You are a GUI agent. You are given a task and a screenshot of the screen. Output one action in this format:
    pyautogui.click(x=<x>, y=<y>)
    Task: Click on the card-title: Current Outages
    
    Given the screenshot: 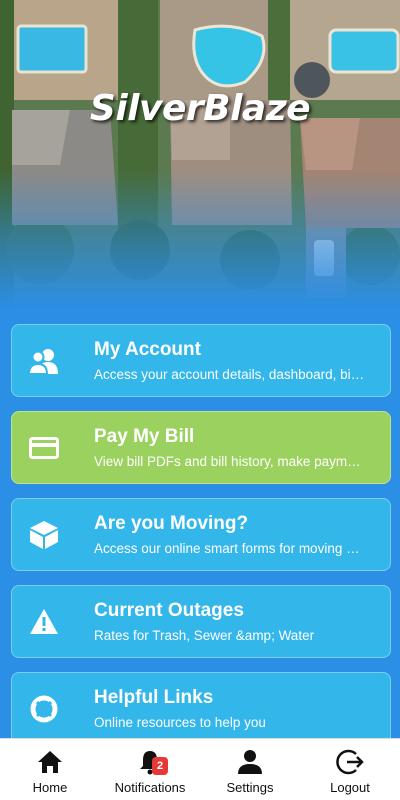 What is the action you would take?
    pyautogui.click(x=169, y=610)
    